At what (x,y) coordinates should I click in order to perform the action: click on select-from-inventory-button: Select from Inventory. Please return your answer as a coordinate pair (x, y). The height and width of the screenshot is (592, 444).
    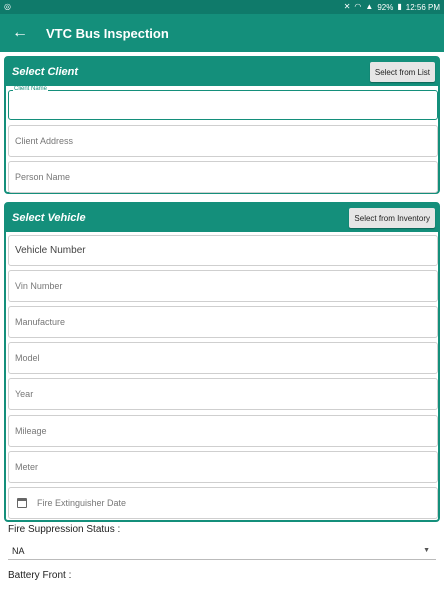
    Looking at the image, I should click on (392, 218).